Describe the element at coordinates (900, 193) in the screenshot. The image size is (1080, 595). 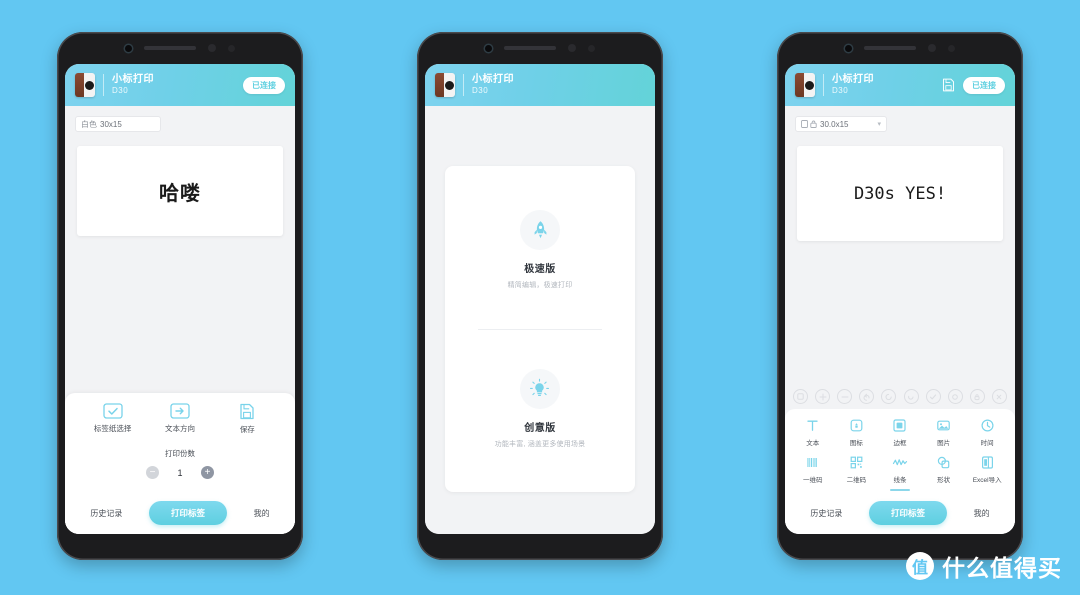
I see `label-preview-canvas: D30s YES!` at that location.